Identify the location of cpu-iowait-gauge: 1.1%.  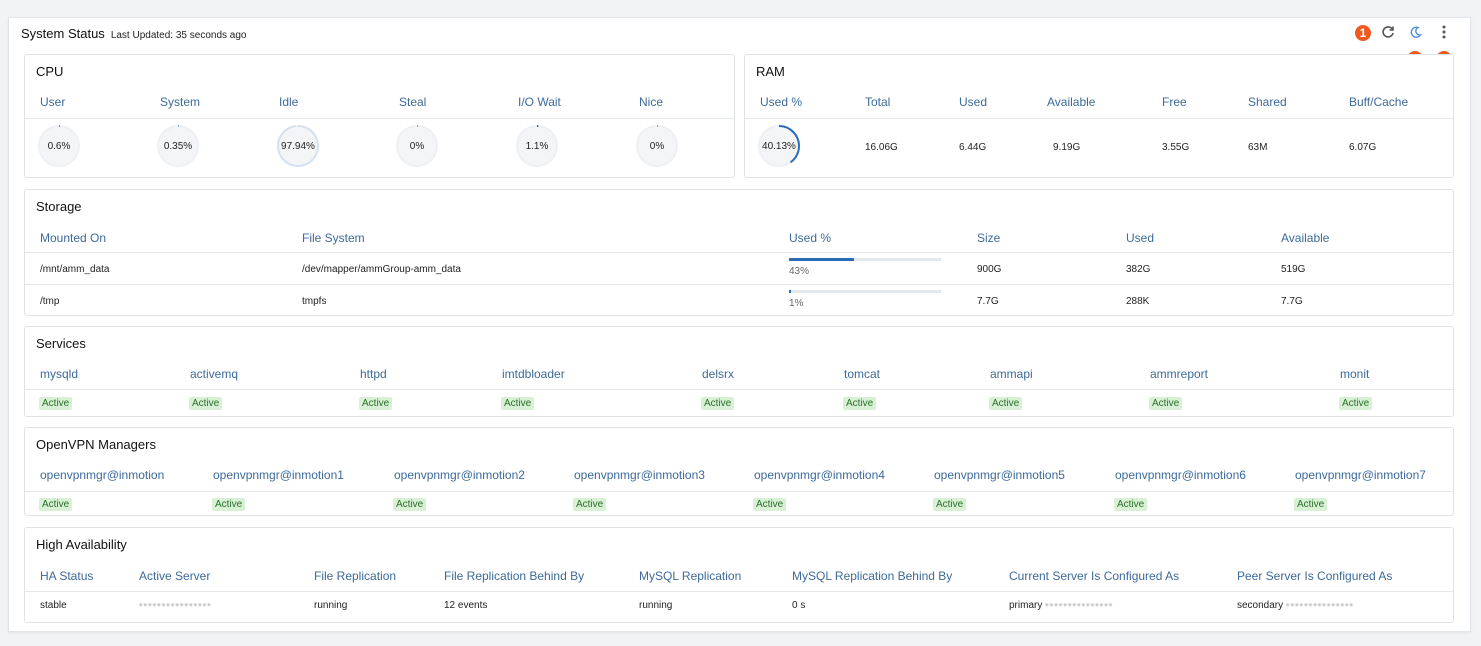
(537, 146).